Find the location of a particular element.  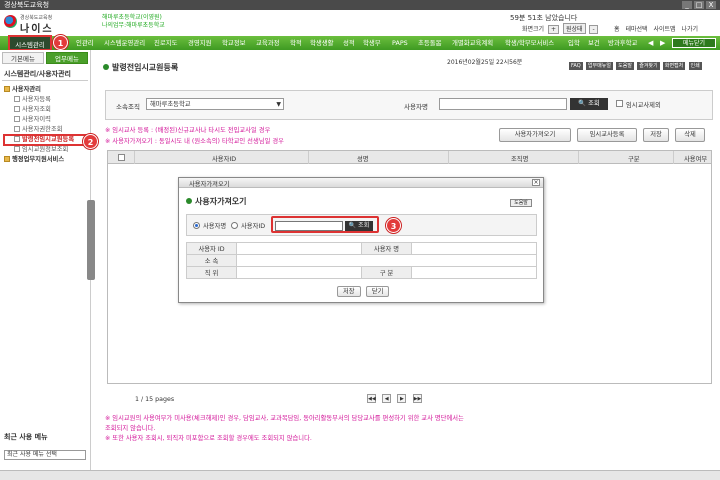

tree-label: 발령전임시교원등록 is located at coordinates (48, 139).